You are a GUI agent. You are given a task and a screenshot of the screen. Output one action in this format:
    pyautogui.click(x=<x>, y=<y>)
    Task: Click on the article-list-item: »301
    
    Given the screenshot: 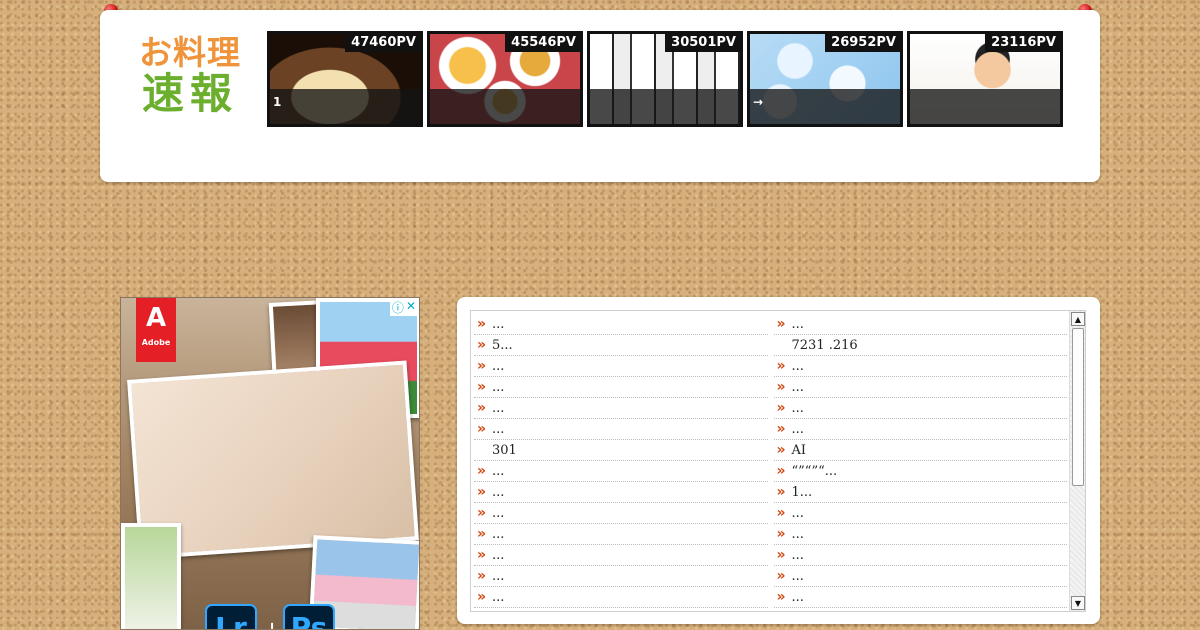 What is the action you would take?
    pyautogui.click(x=621, y=450)
    